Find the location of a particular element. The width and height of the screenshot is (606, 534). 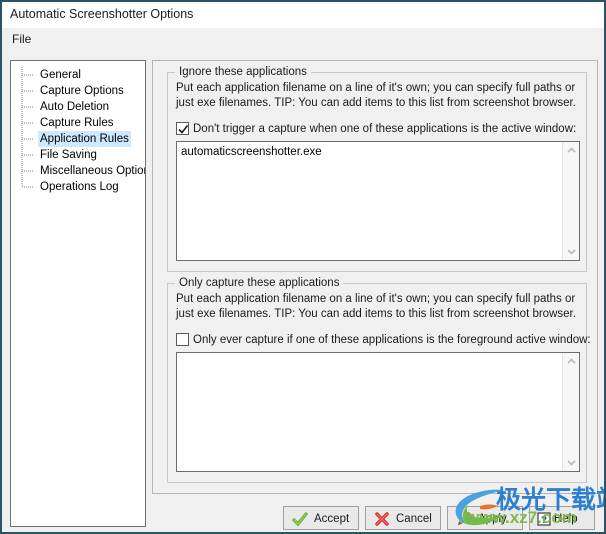

window-title: Automatic Screenshotter Options is located at coordinates (102, 14).